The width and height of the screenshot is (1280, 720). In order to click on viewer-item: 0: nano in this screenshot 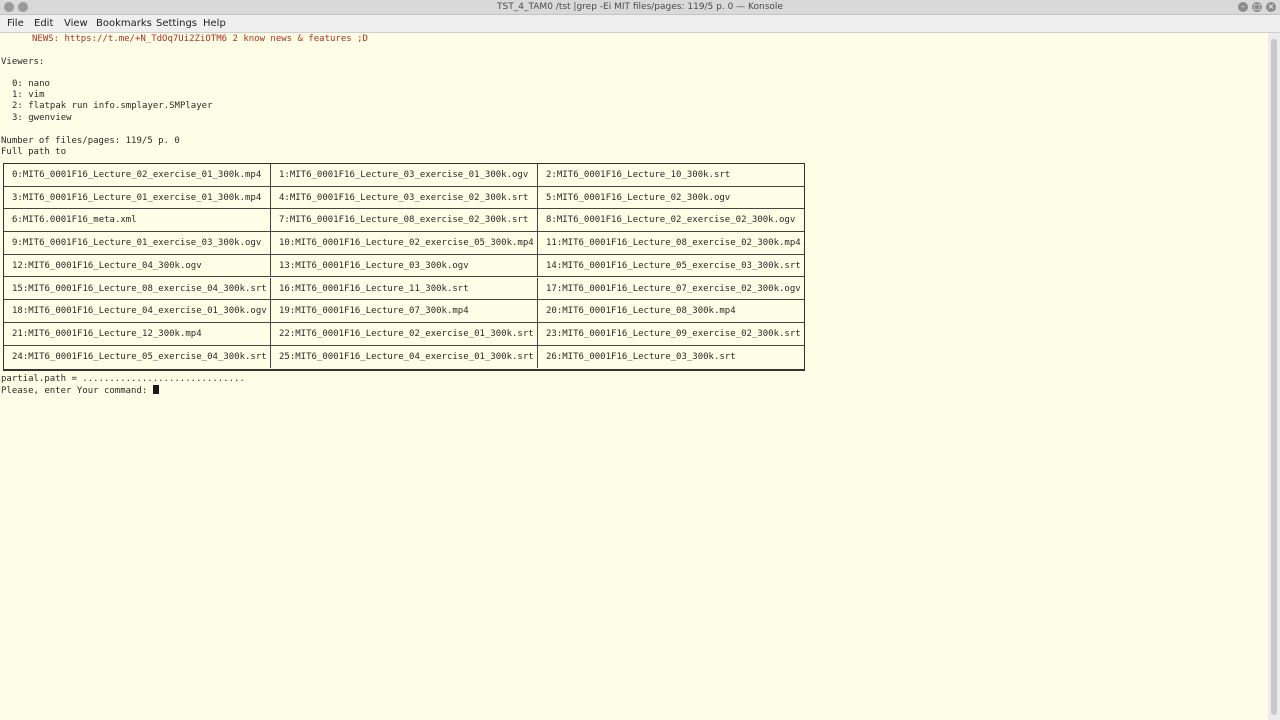, I will do `click(31, 84)`.